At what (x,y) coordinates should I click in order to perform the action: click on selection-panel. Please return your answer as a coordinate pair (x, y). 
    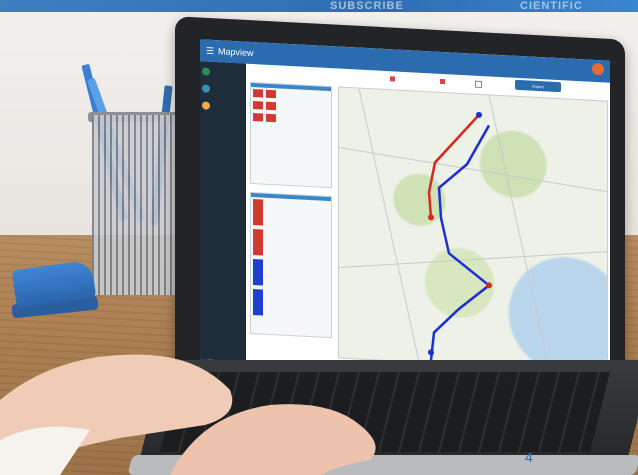
    Looking at the image, I should click on (291, 135).